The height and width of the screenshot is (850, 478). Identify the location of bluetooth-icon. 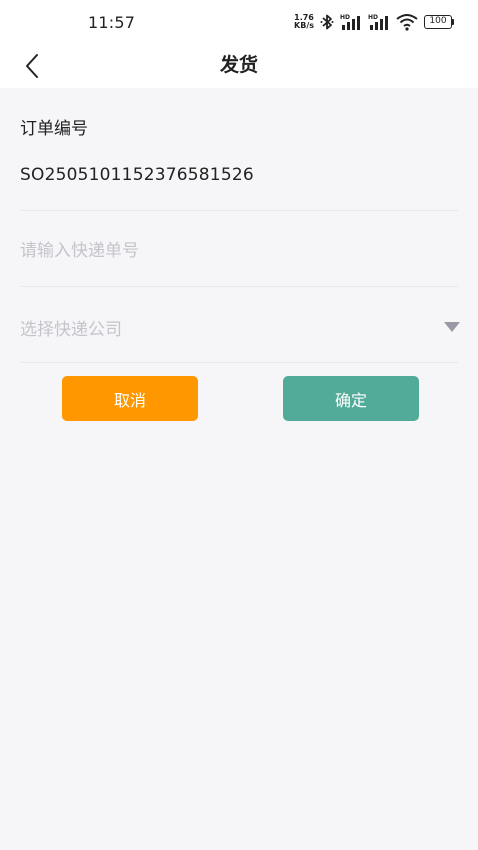
(327, 22).